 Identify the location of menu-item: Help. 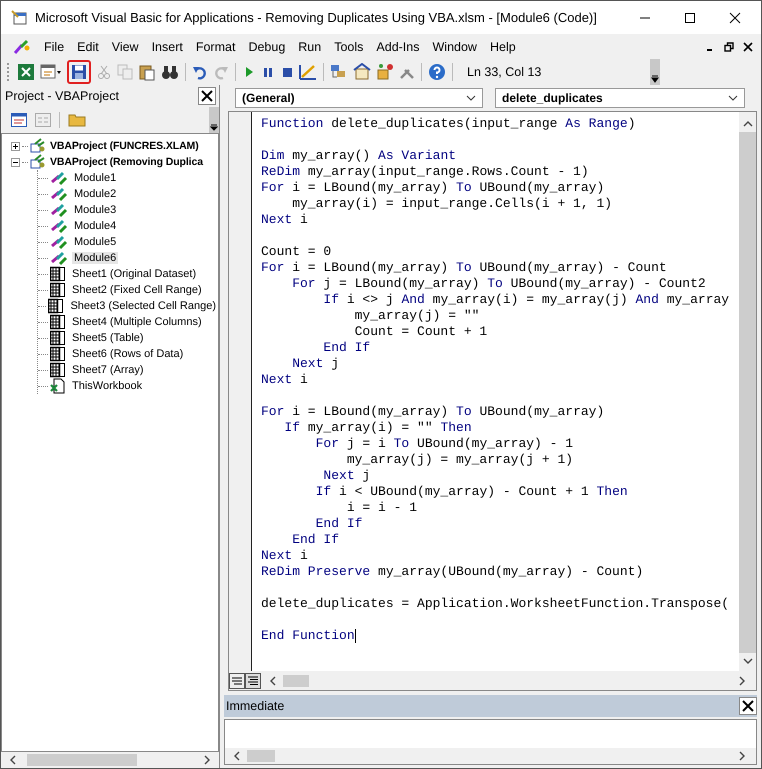
(503, 47).